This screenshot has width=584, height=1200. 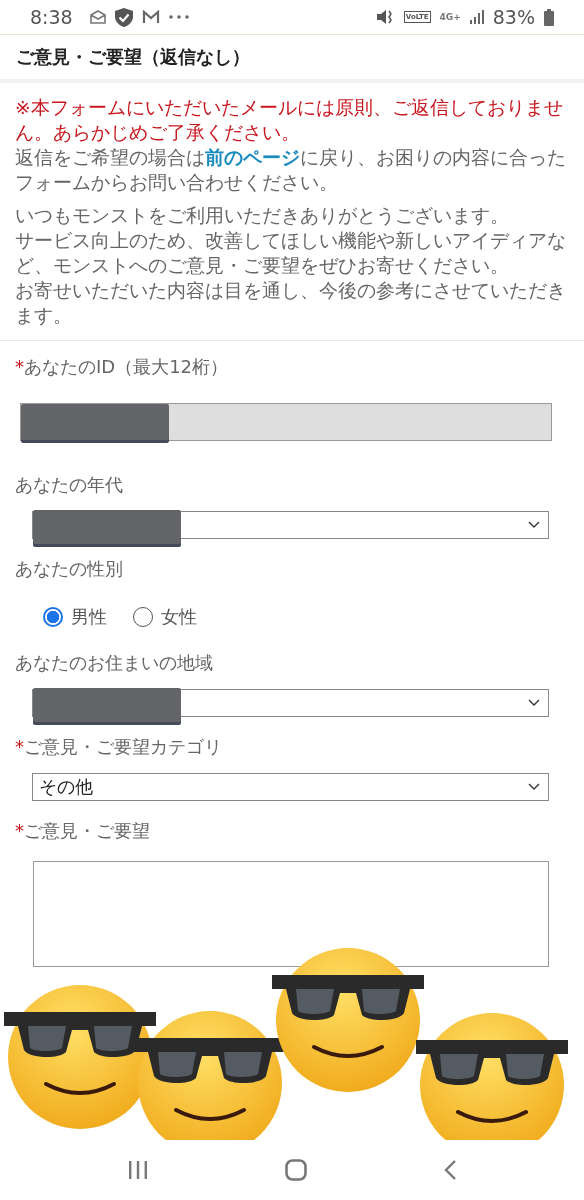 I want to click on field-label: *ご意見・ご要望カテゴリ, so click(x=119, y=747).